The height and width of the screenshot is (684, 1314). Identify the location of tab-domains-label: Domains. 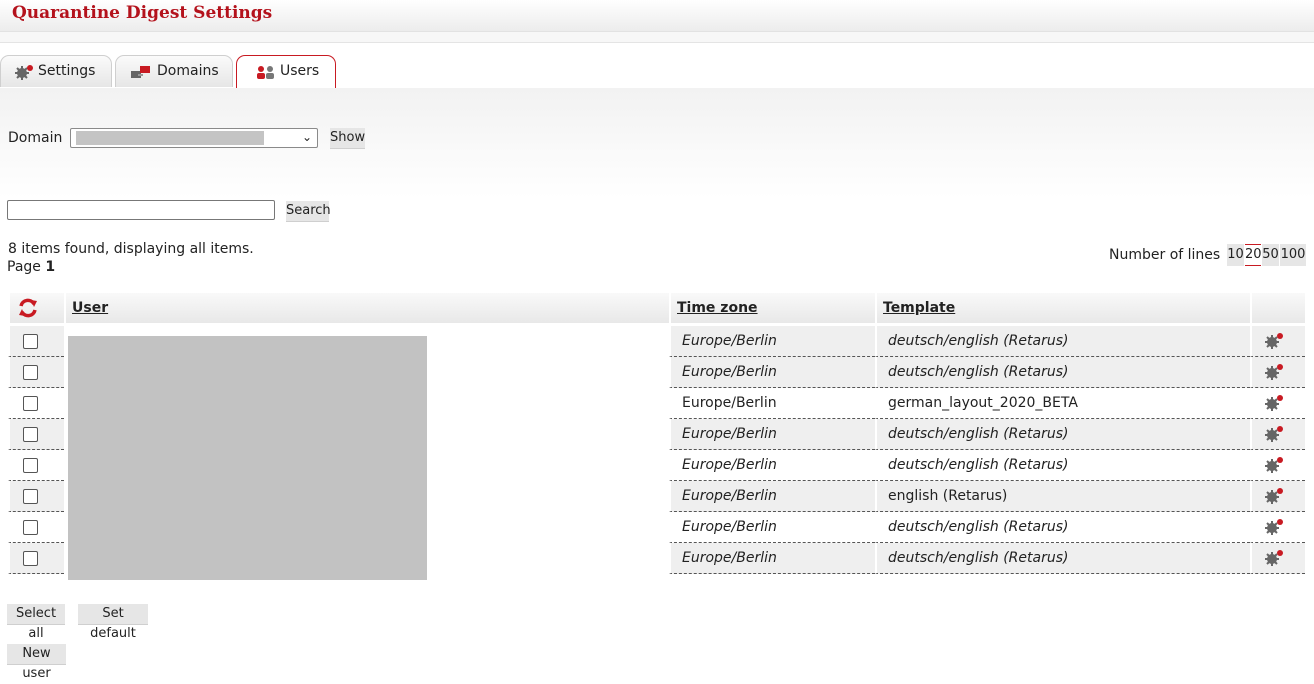
(188, 71).